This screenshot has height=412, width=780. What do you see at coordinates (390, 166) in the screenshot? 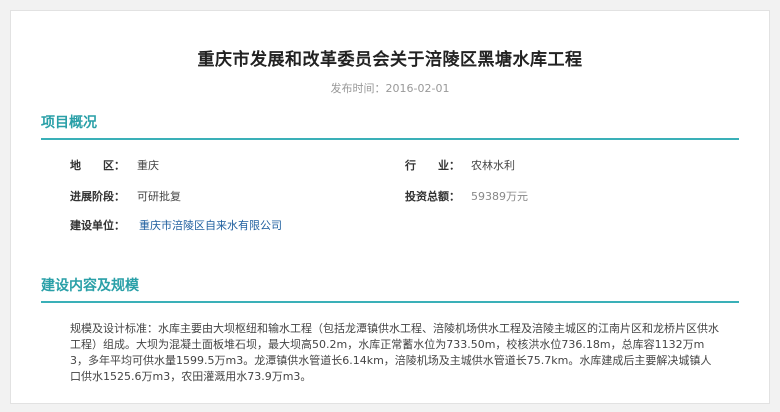
I see `info-row-region: 地 区： 重庆 行 业： 农林水利` at bounding box center [390, 166].